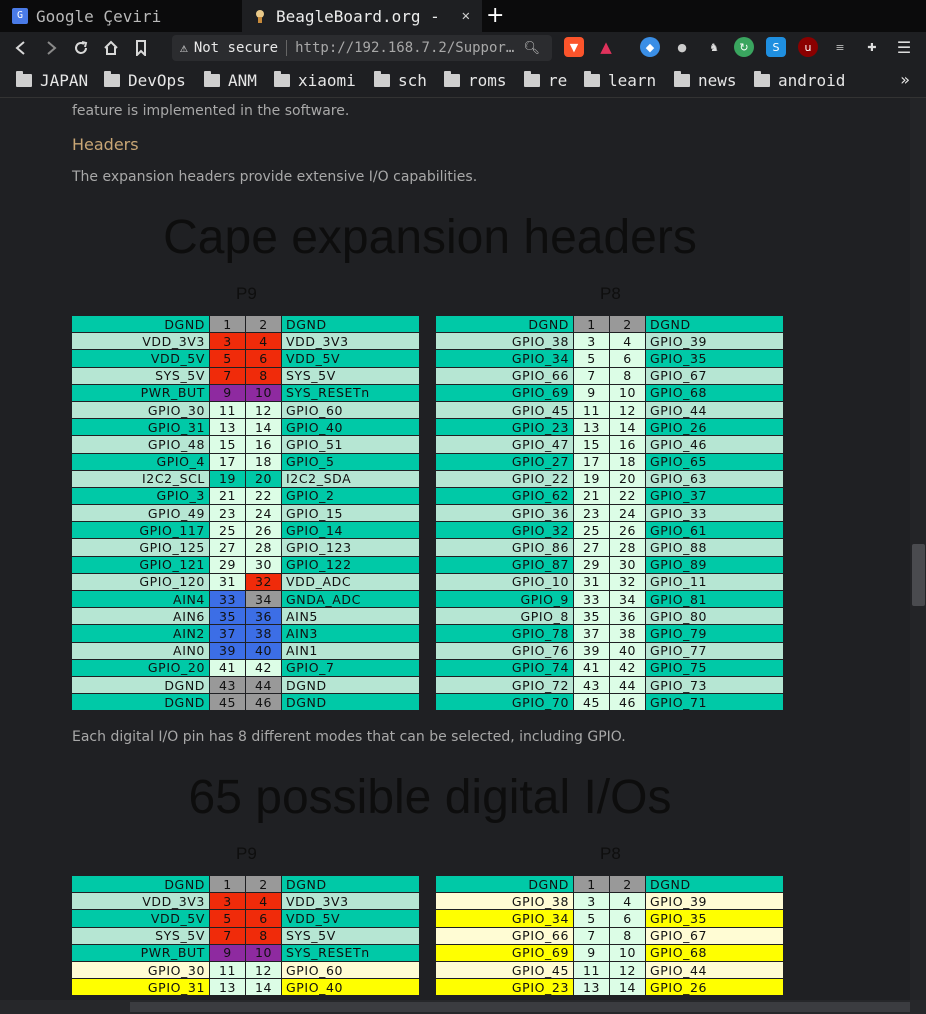 The image size is (926, 1014). What do you see at coordinates (140, 410) in the screenshot?
I see `pin-name-left: GPIO_30` at bounding box center [140, 410].